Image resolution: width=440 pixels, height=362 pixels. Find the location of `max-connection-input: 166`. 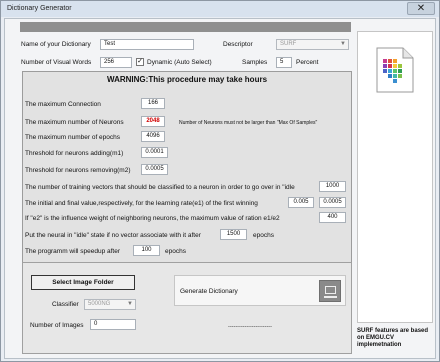

max-connection-input: 166 is located at coordinates (153, 103).